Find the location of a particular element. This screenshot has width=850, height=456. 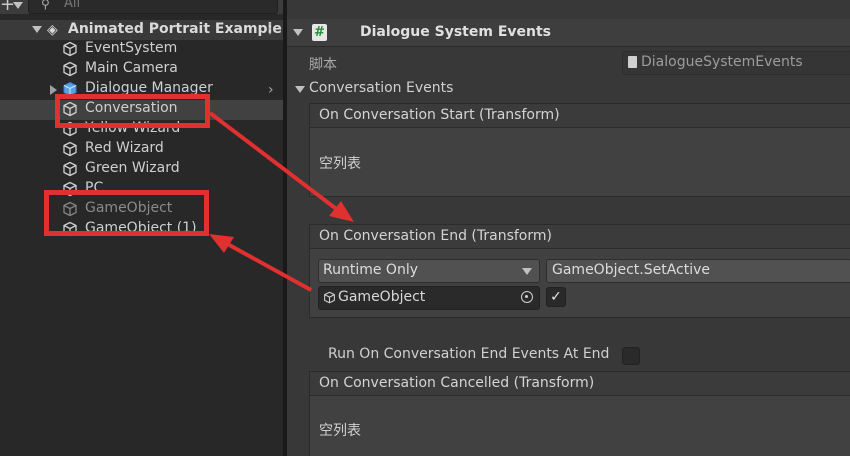

on-start-header: On Conversation Start (Transform) is located at coordinates (579, 115).